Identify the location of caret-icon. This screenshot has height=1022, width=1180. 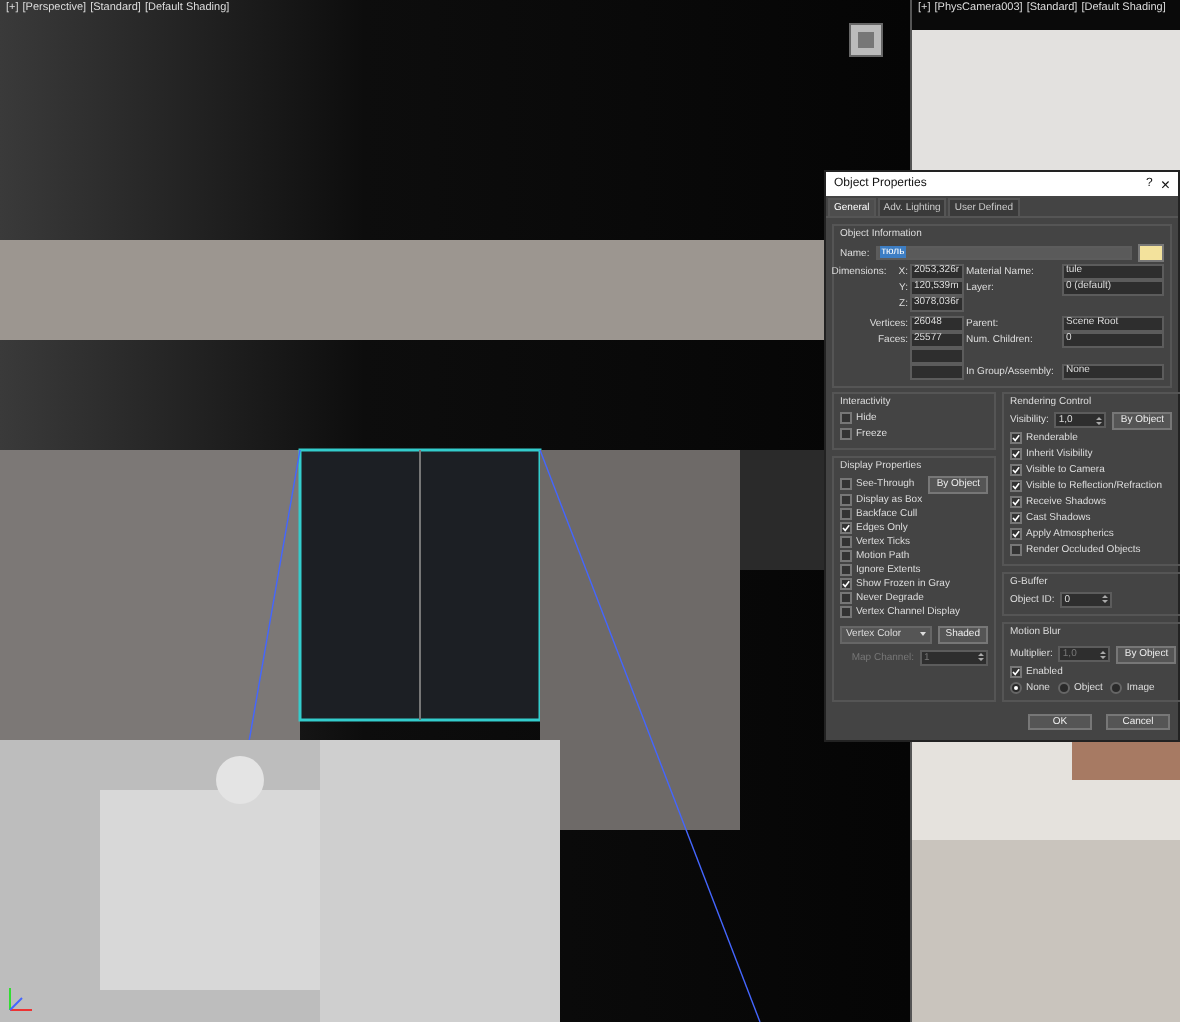
(922, 634).